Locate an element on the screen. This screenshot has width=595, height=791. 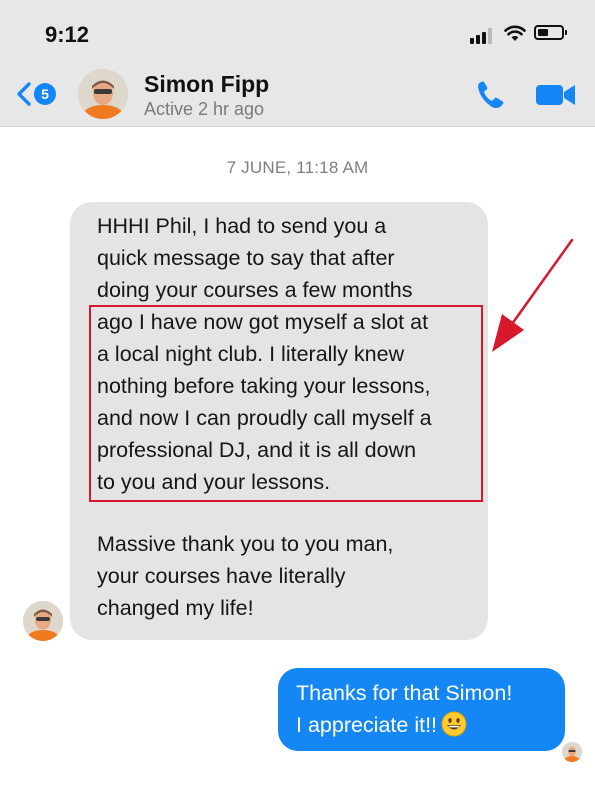
phone-icon is located at coordinates (492, 95).